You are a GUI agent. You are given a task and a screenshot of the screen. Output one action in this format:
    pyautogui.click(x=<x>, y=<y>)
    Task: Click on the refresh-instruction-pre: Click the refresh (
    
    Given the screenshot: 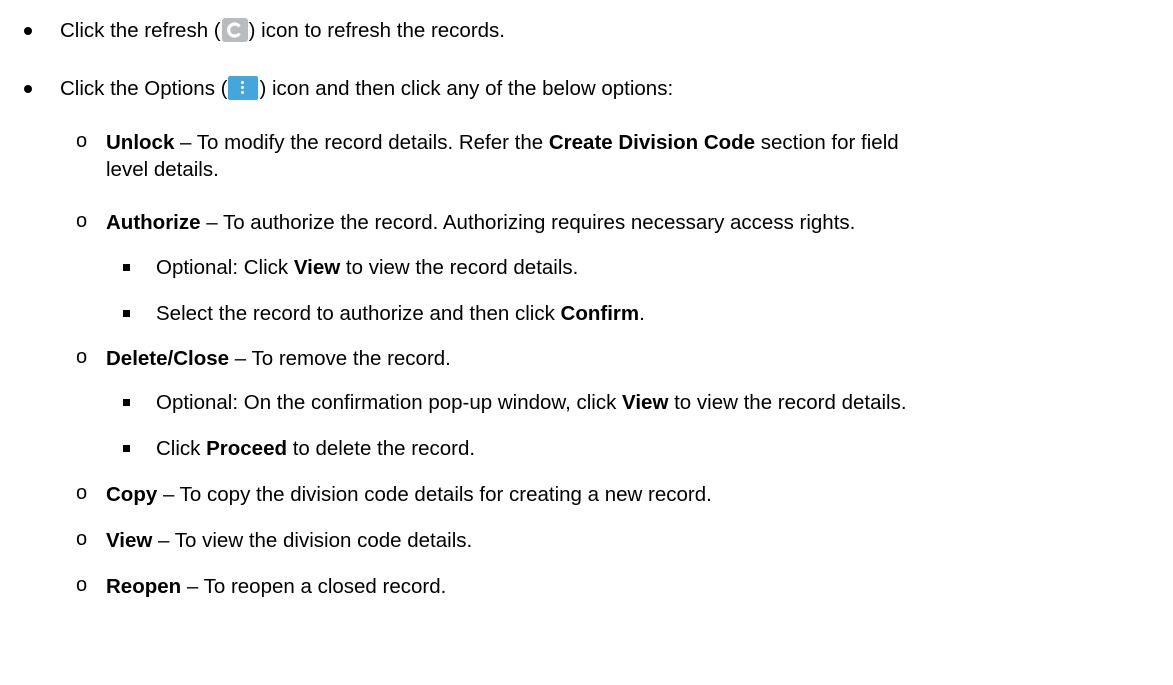 What is the action you would take?
    pyautogui.click(x=140, y=30)
    